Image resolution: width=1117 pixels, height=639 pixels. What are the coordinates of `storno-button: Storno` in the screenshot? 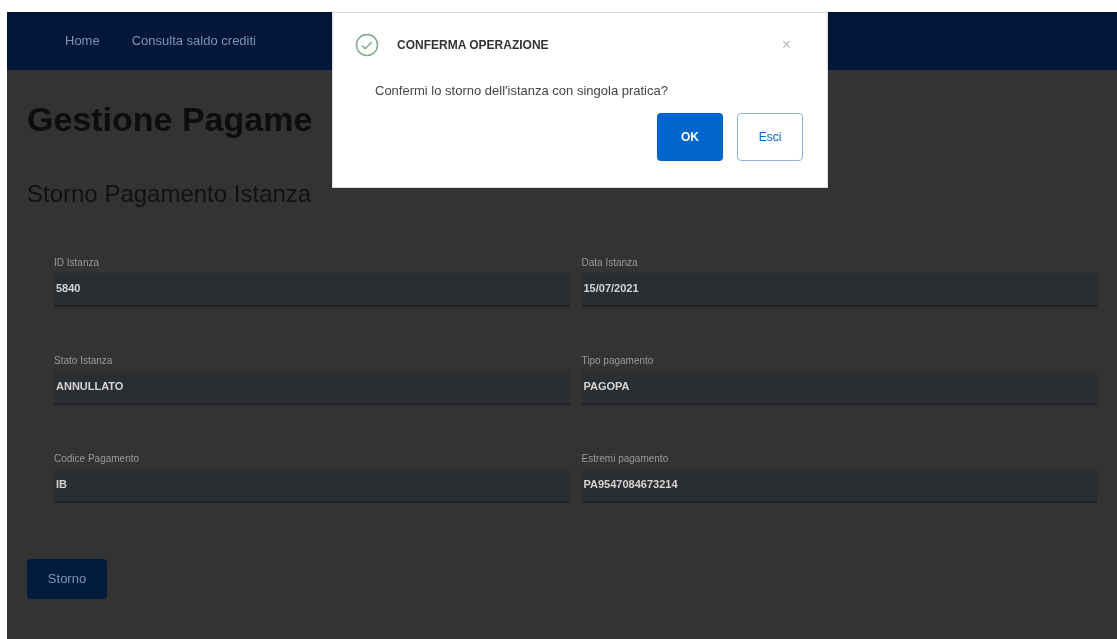 It's located at (67, 578).